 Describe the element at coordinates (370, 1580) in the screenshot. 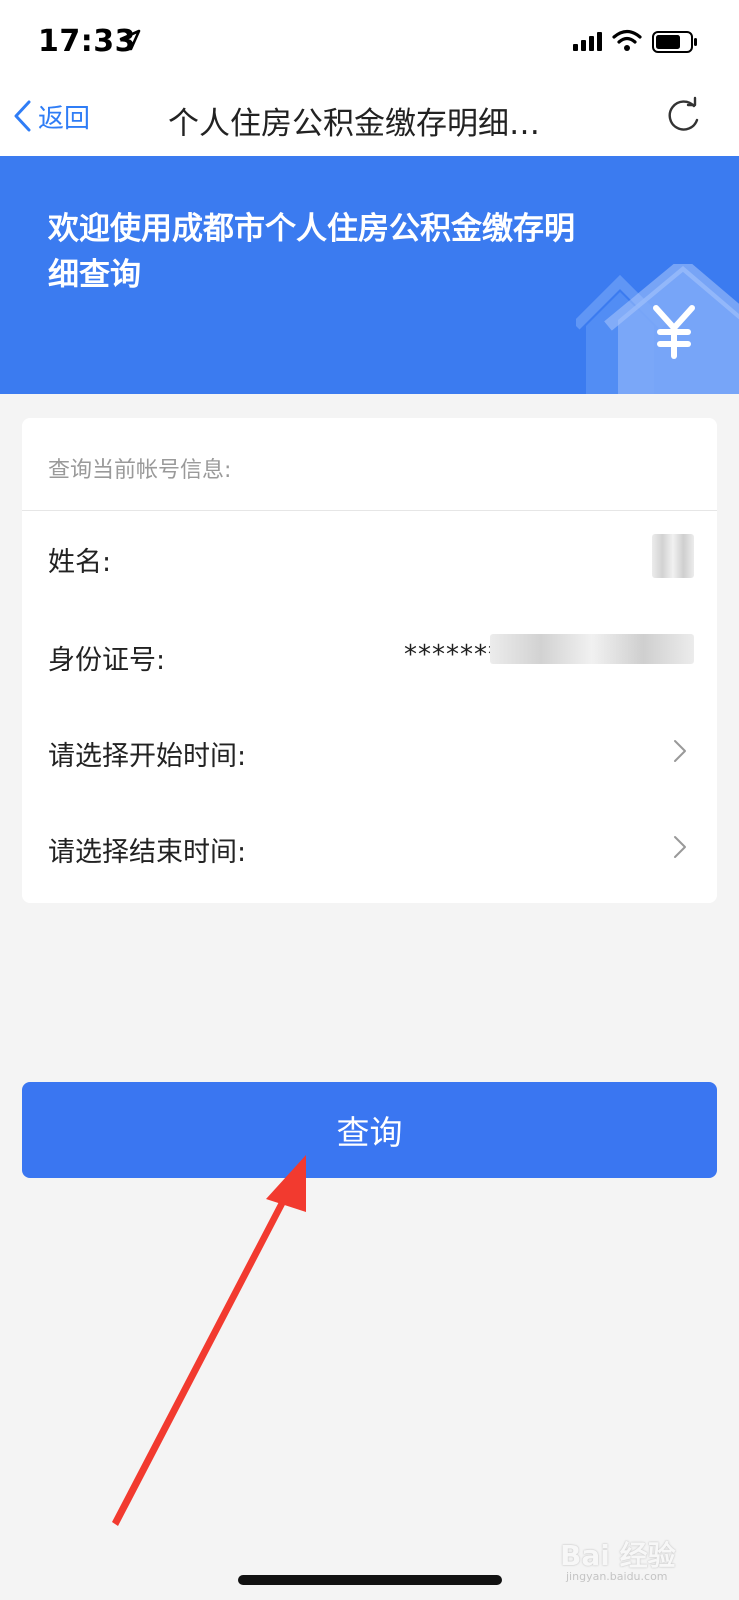

I see `home-indicator` at that location.